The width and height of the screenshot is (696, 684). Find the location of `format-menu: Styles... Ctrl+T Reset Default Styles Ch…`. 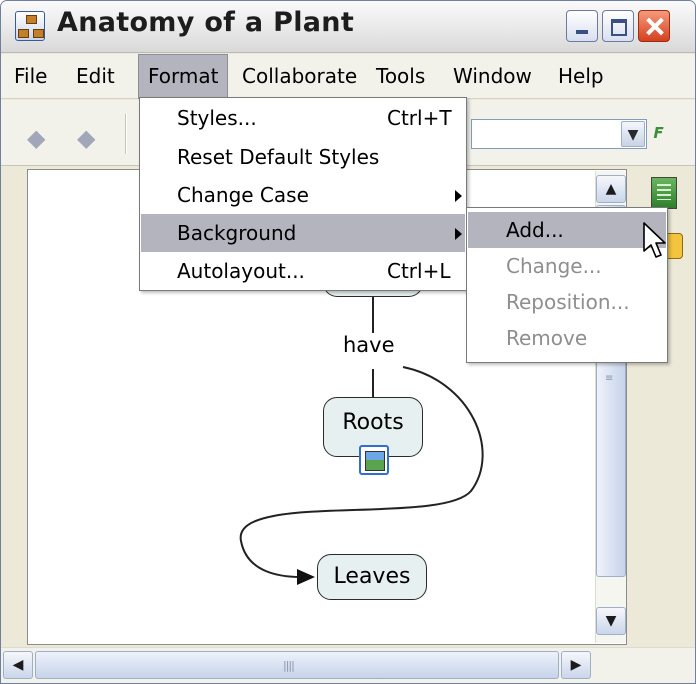

format-menu: Styles... Ctrl+T Reset Default Styles Ch… is located at coordinates (303, 194).